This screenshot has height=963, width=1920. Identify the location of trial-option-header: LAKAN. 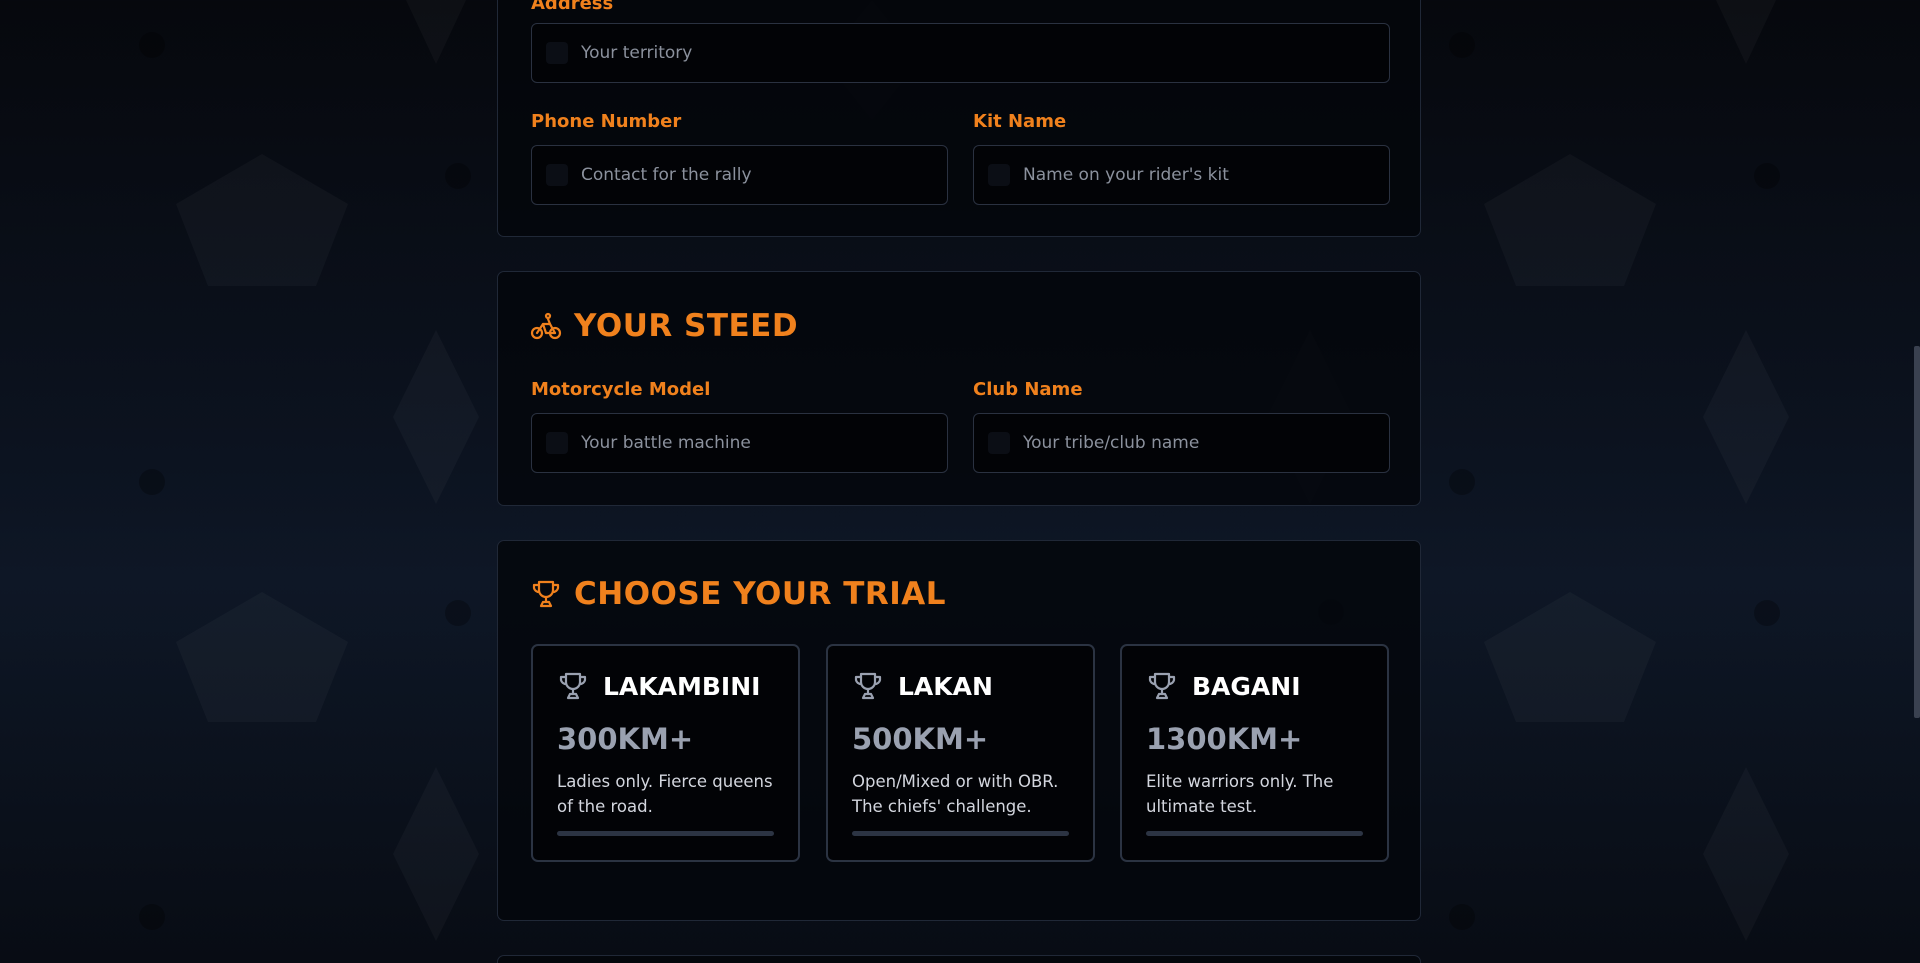
(922, 686).